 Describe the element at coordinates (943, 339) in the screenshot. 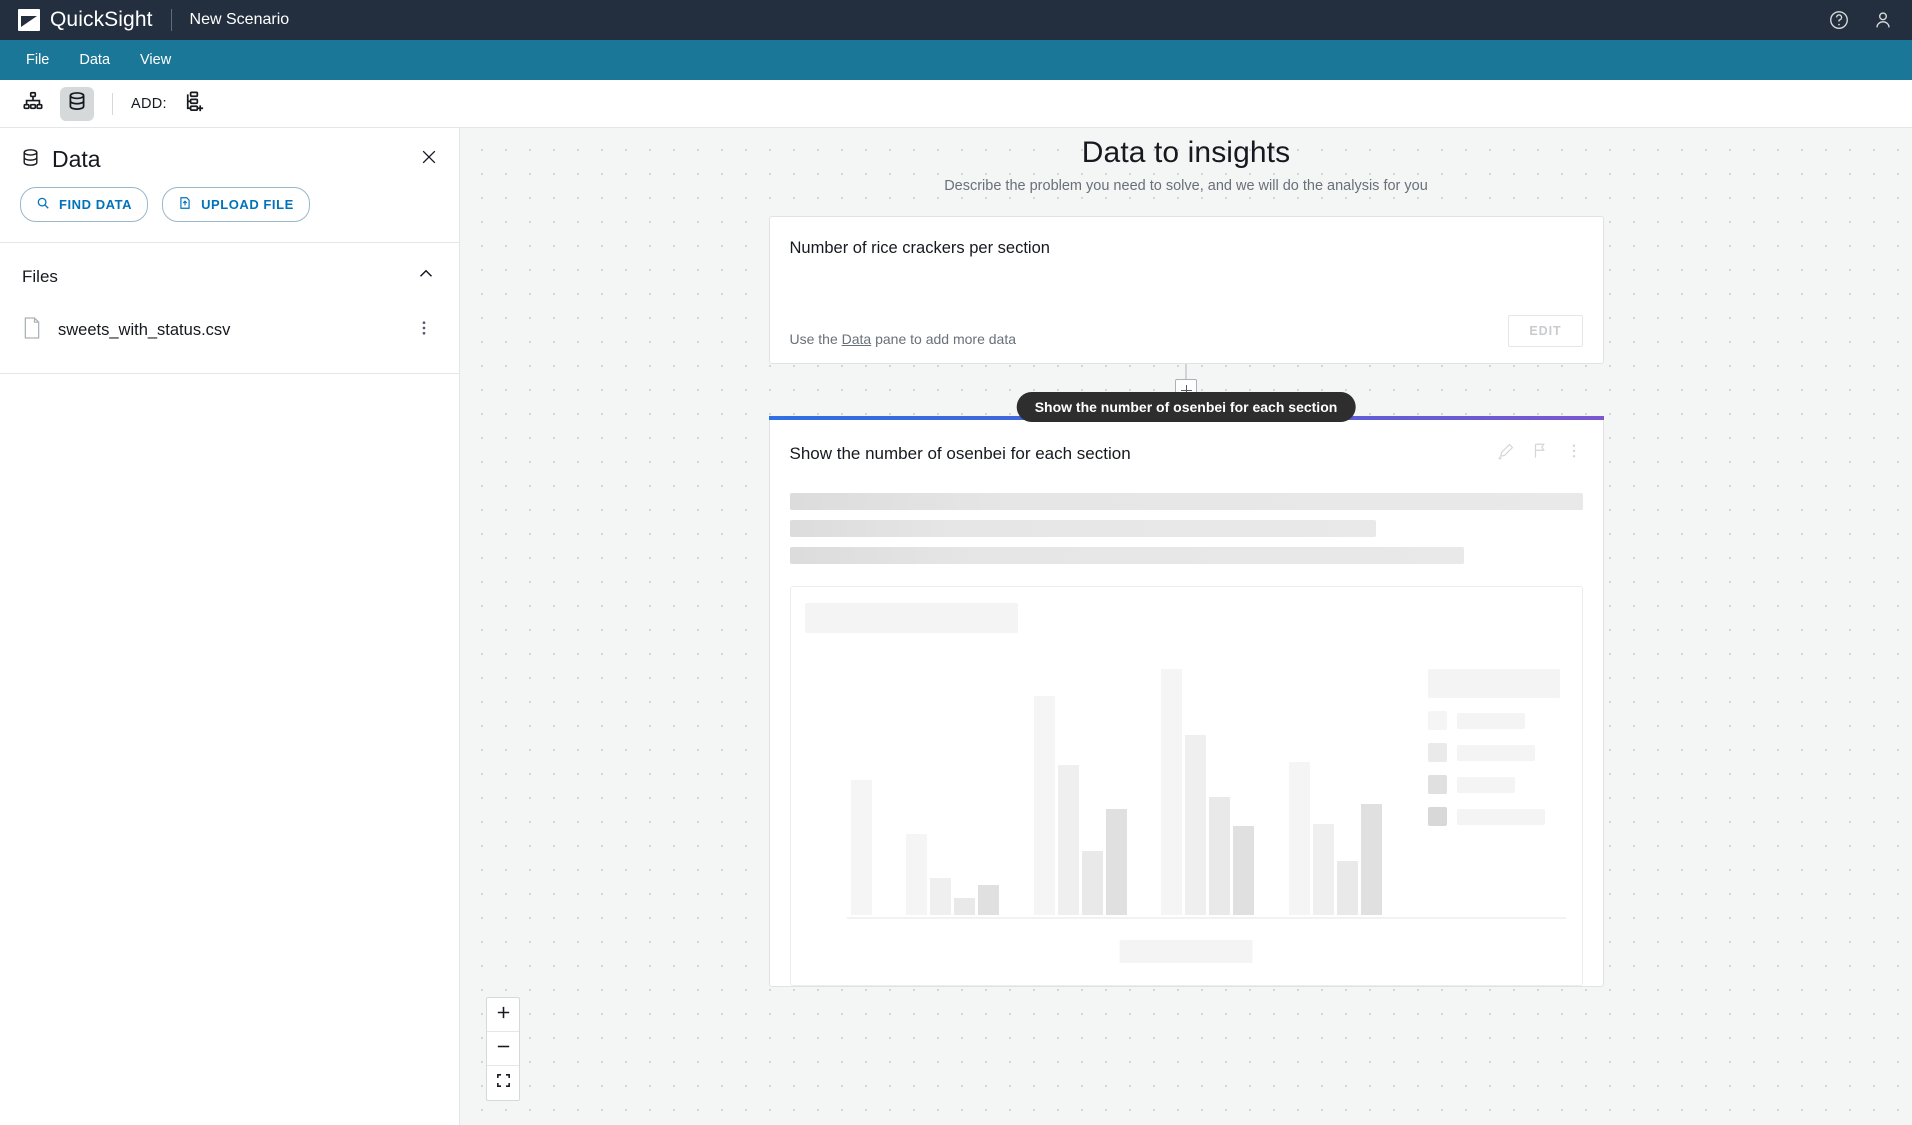

I see `hint-suffix: pane to add more data` at that location.